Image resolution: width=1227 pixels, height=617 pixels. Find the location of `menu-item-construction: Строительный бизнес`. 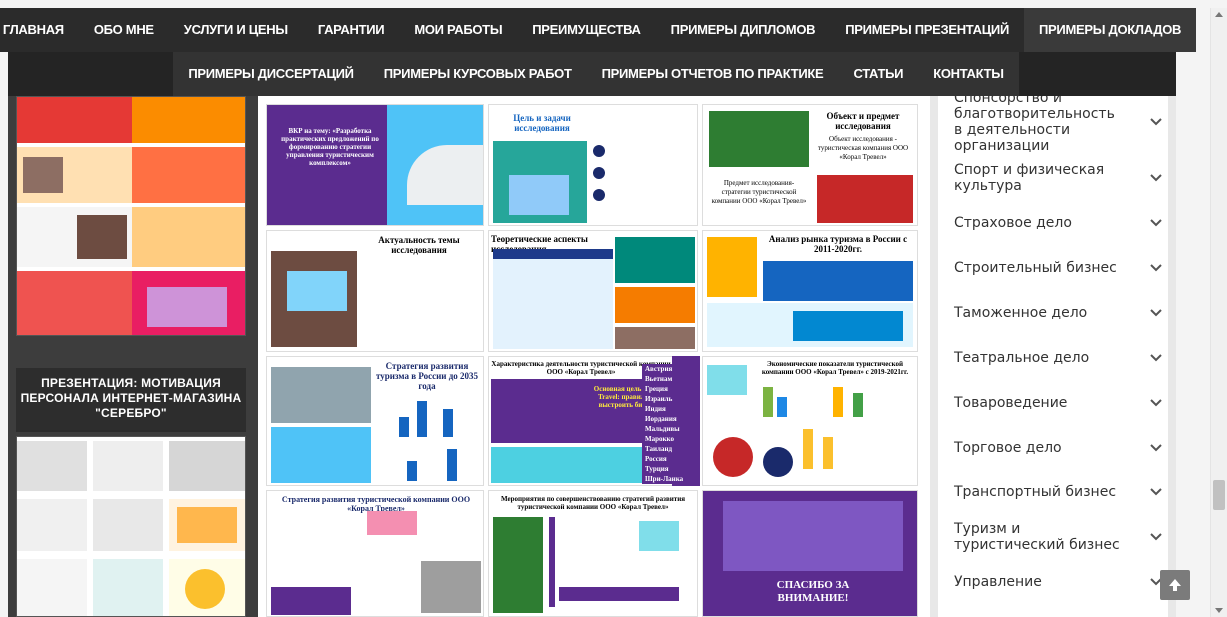

menu-item-construction: Строительный бизнес is located at coordinates (1059, 268).